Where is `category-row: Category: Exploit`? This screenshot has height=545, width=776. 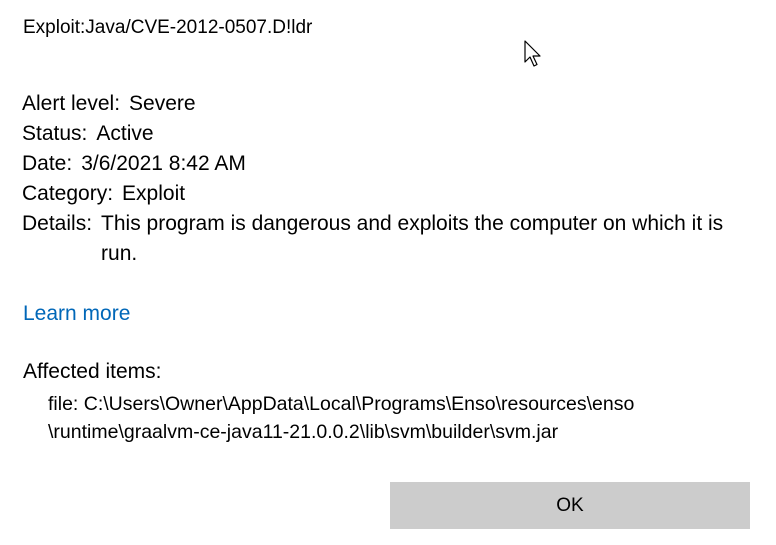 category-row: Category: Exploit is located at coordinates (392, 194).